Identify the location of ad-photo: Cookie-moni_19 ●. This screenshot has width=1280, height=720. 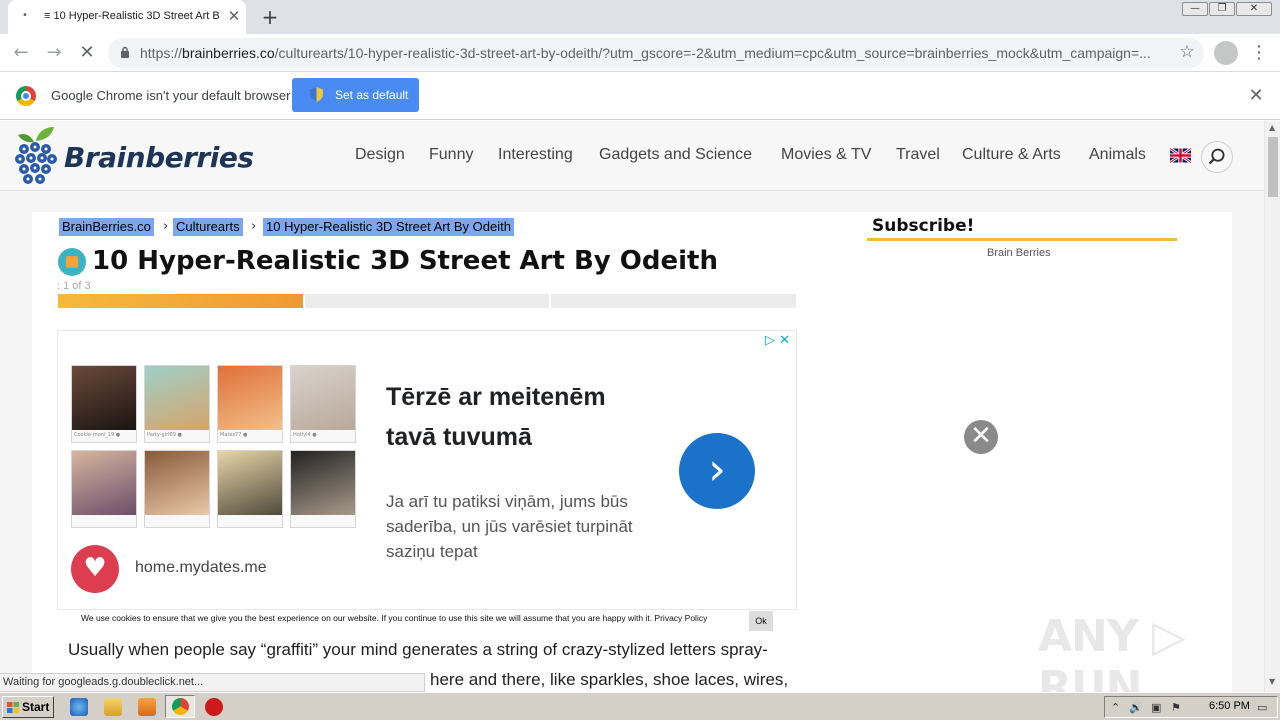
(104, 404).